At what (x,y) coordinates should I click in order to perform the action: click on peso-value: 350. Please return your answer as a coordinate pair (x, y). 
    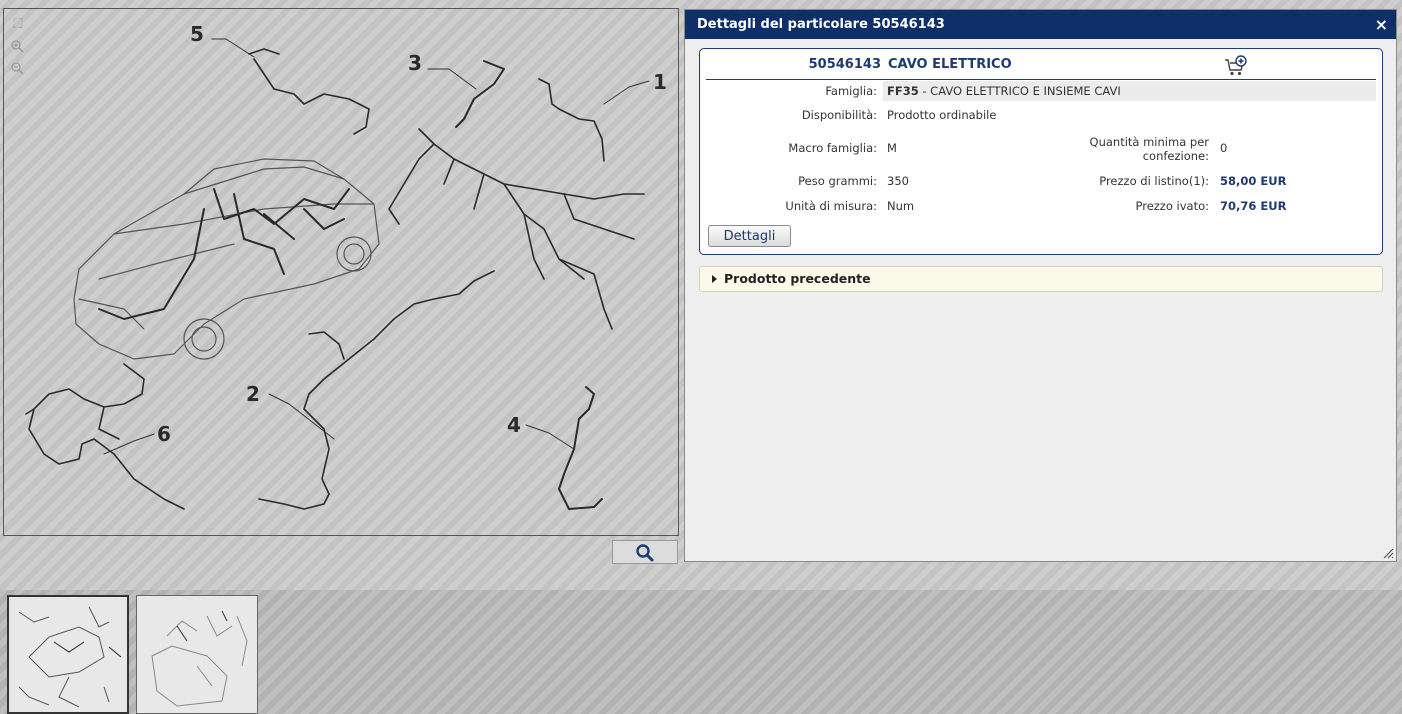
    Looking at the image, I should click on (898, 181).